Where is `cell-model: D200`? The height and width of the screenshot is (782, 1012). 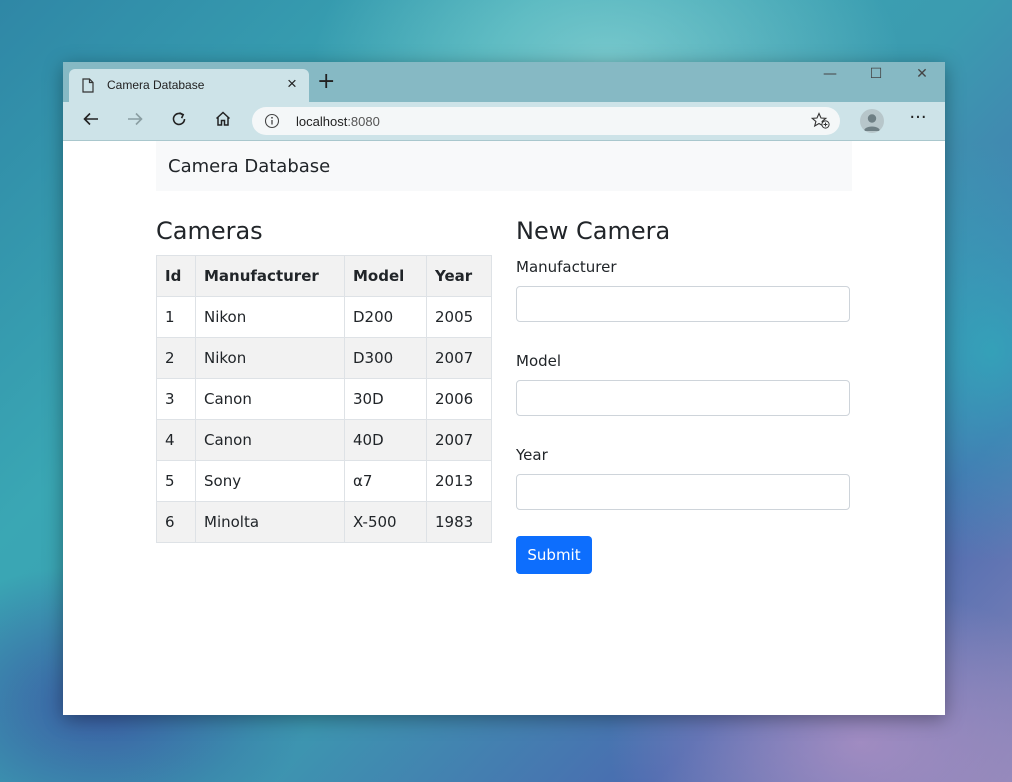 cell-model: D200 is located at coordinates (385, 317).